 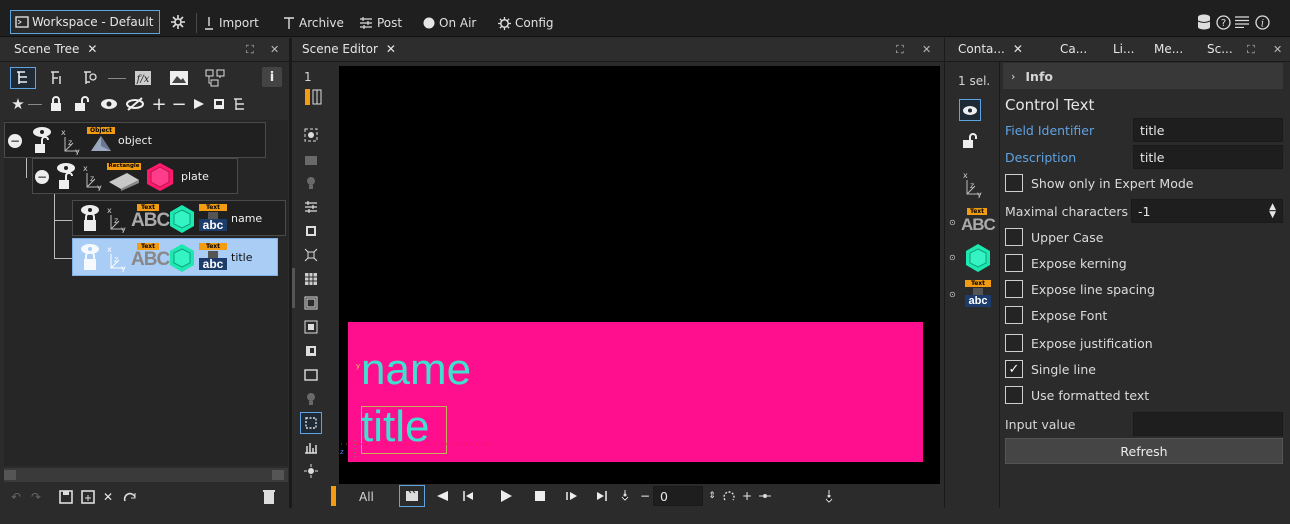 I want to click on tree-view-icon, so click(x=23, y=78).